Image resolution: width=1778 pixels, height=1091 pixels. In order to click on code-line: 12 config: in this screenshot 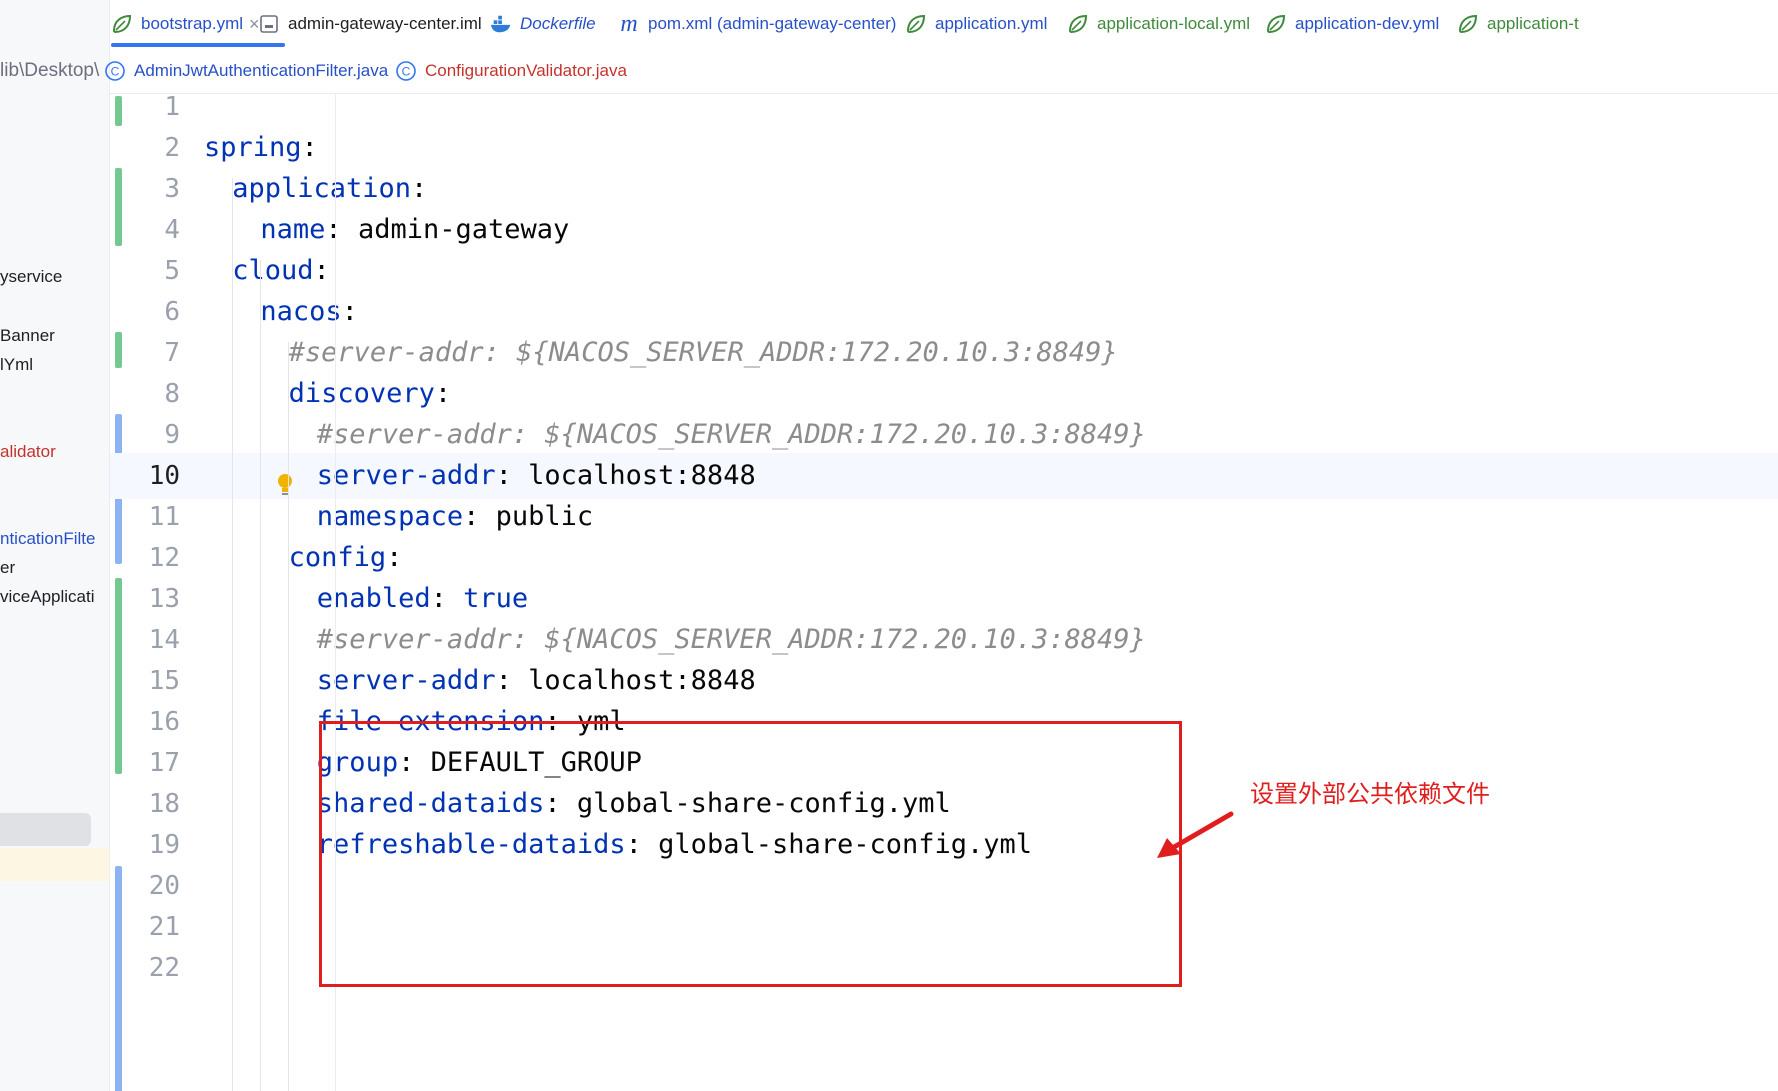, I will do `click(944, 558)`.